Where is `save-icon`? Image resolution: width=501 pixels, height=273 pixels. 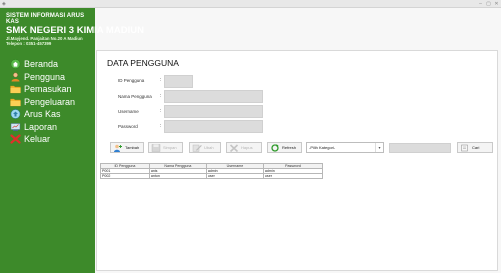 save-icon is located at coordinates (156, 147).